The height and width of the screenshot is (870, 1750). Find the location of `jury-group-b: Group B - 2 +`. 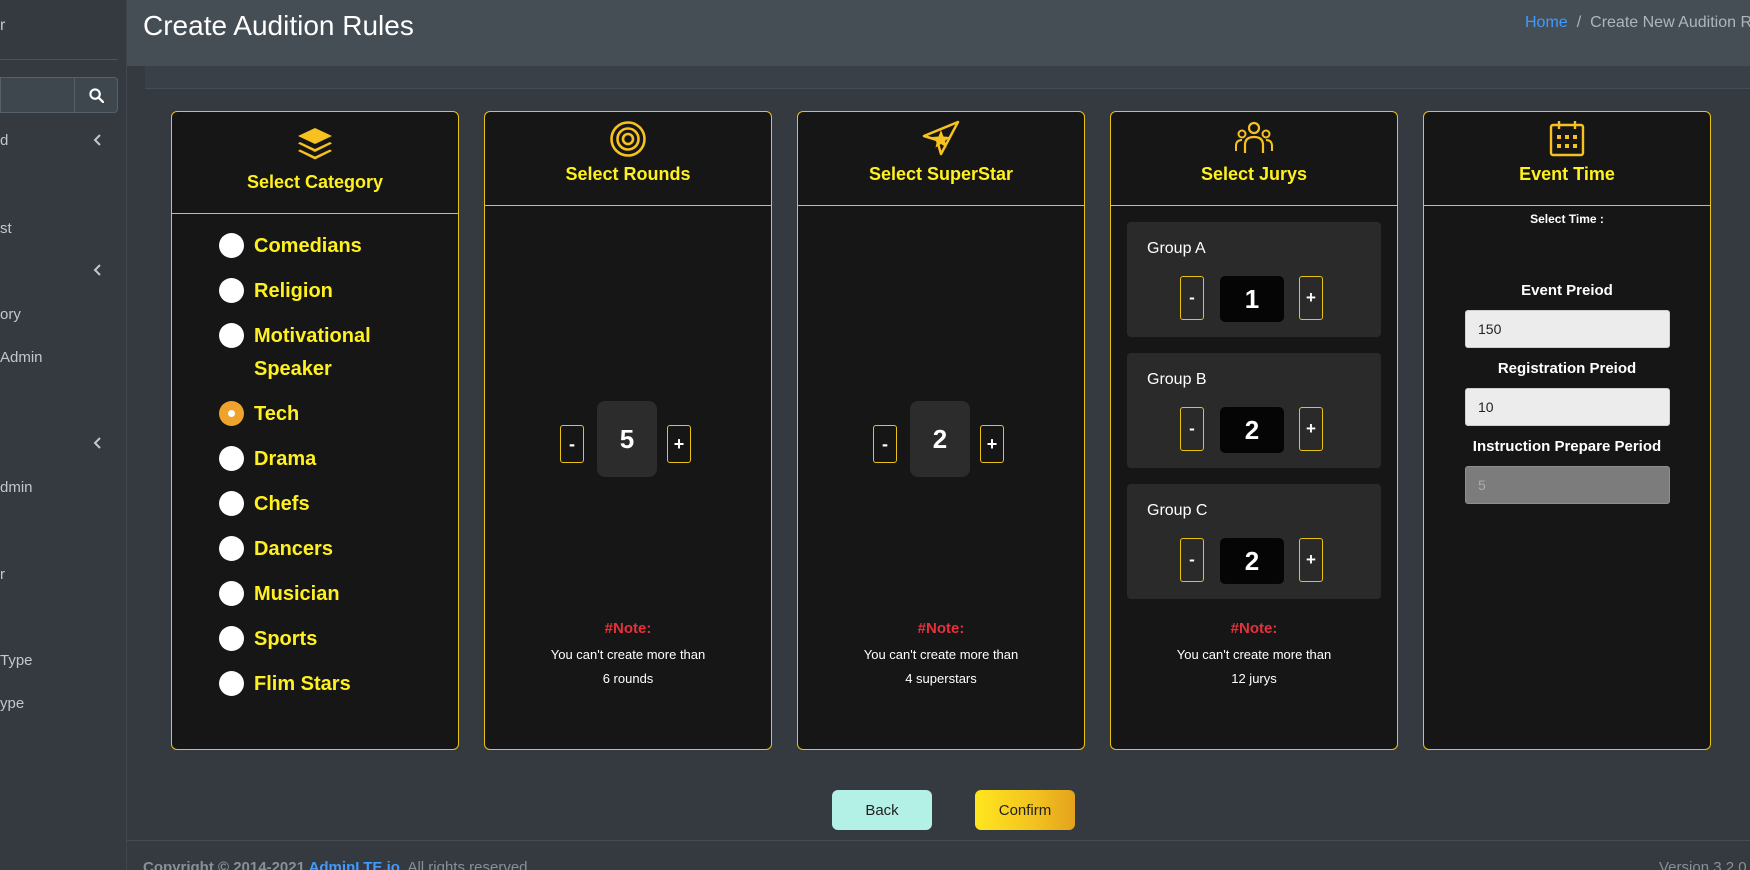

jury-group-b: Group B - 2 + is located at coordinates (1254, 410).